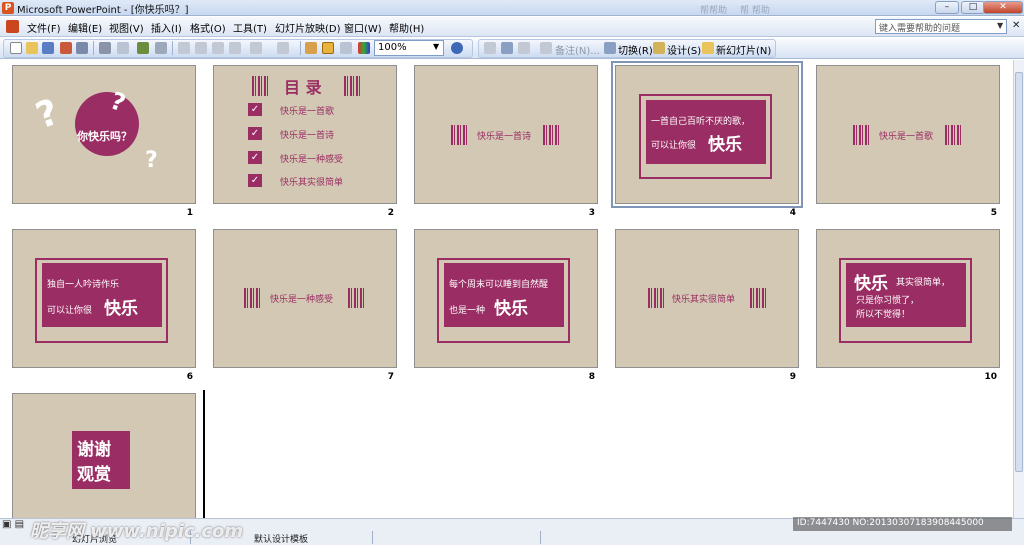 This screenshot has height=545, width=1024. I want to click on transition-icon, so click(610, 48).